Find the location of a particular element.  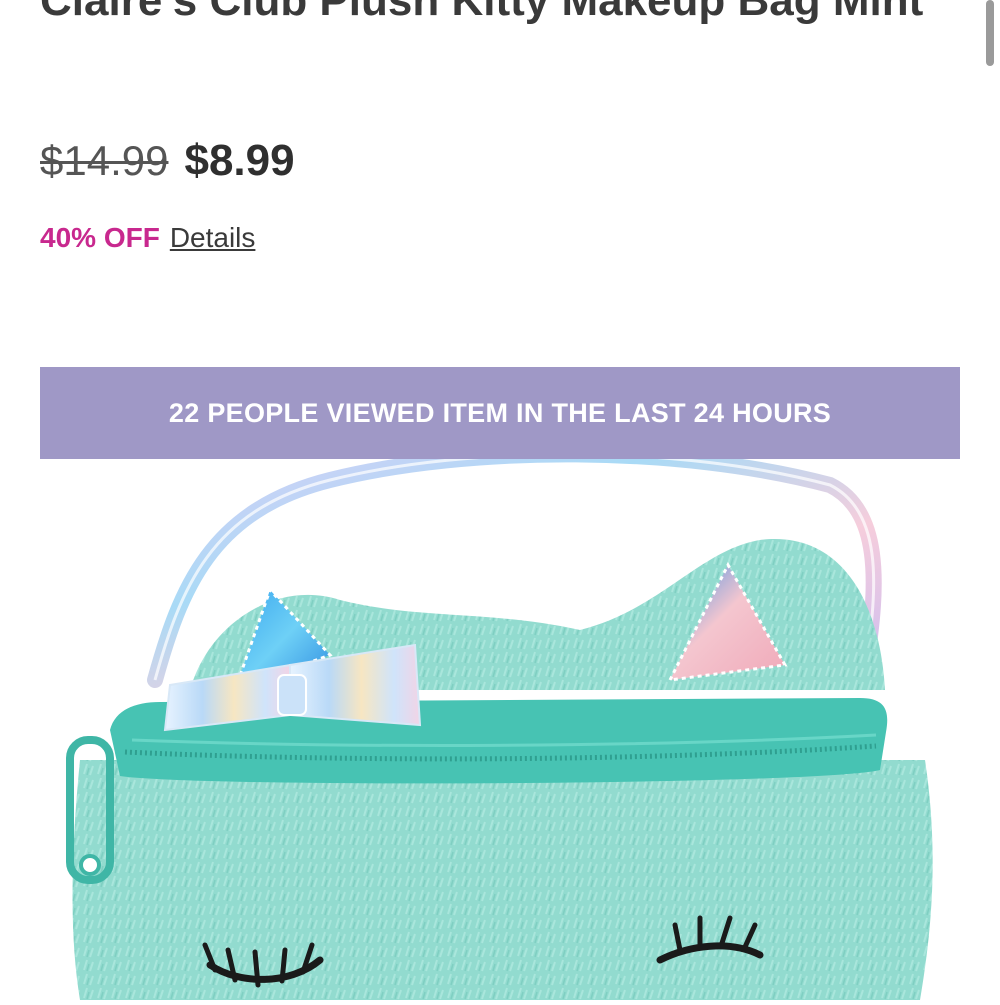

promo-row: 40% OFF Details is located at coordinates (147, 238).